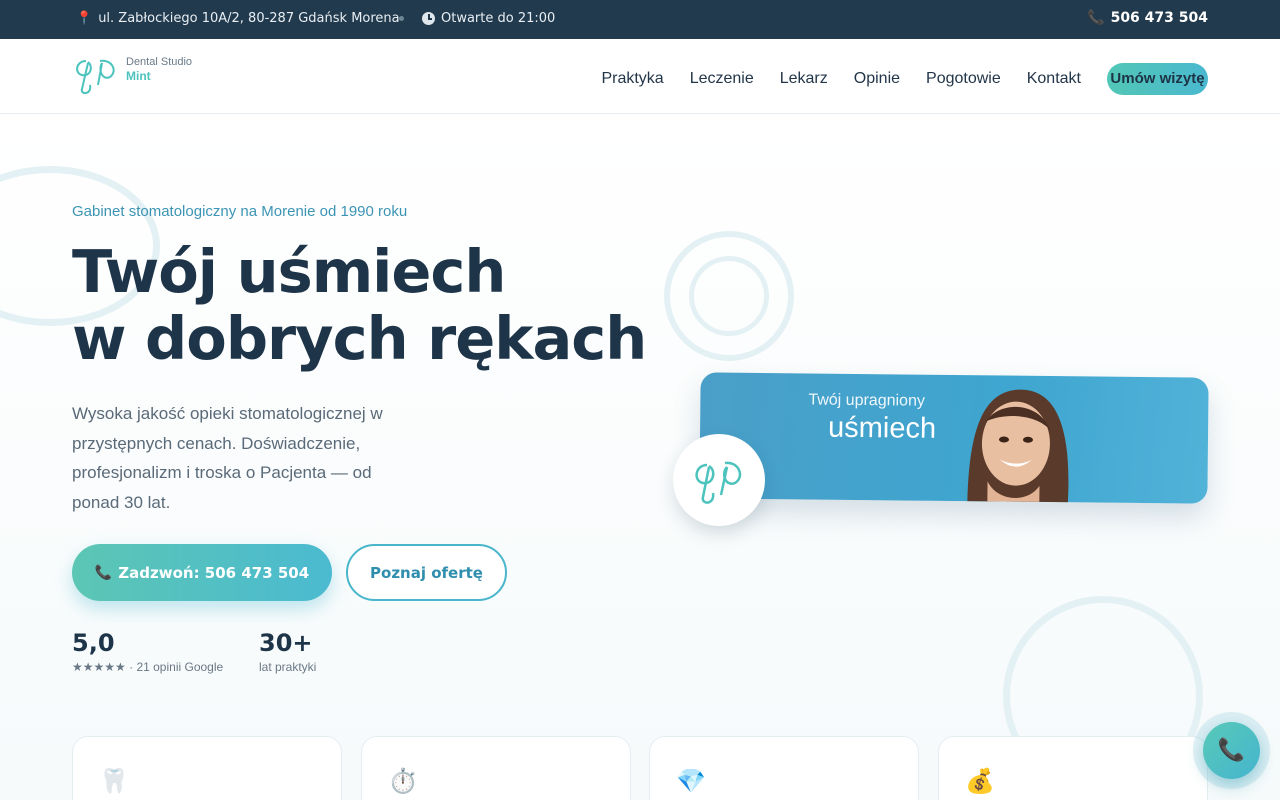  I want to click on nav-item-praktyka: Praktyka, so click(632, 79).